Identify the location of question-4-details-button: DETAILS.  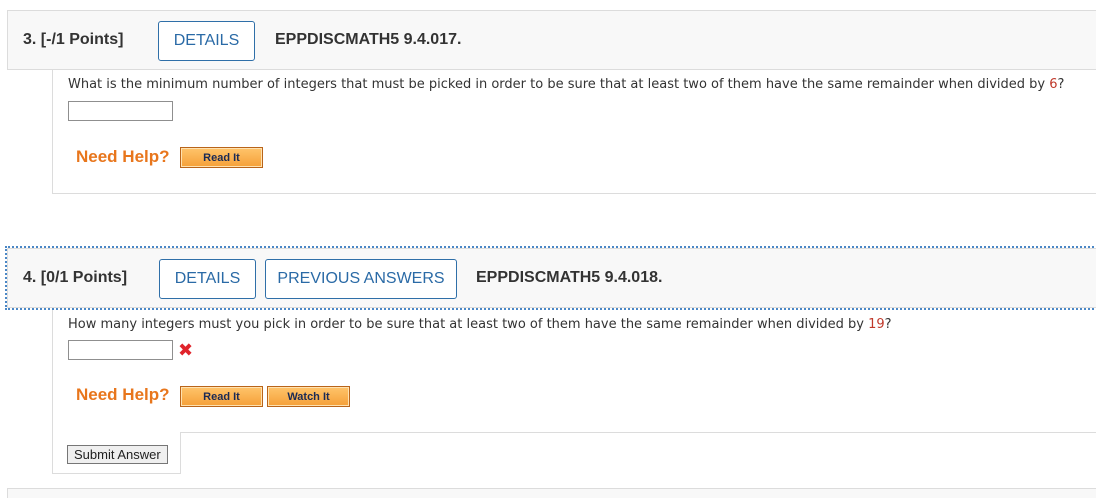
(207, 279).